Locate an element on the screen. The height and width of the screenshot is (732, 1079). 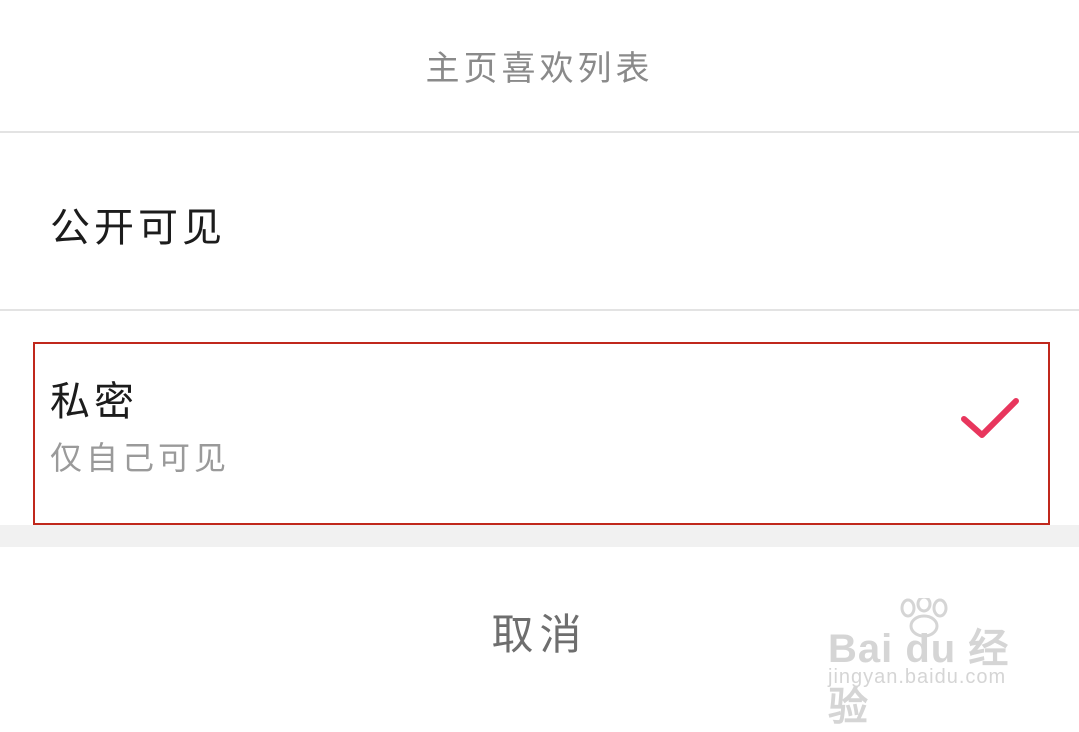
option-public-label: 公开可见 is located at coordinates (138, 228).